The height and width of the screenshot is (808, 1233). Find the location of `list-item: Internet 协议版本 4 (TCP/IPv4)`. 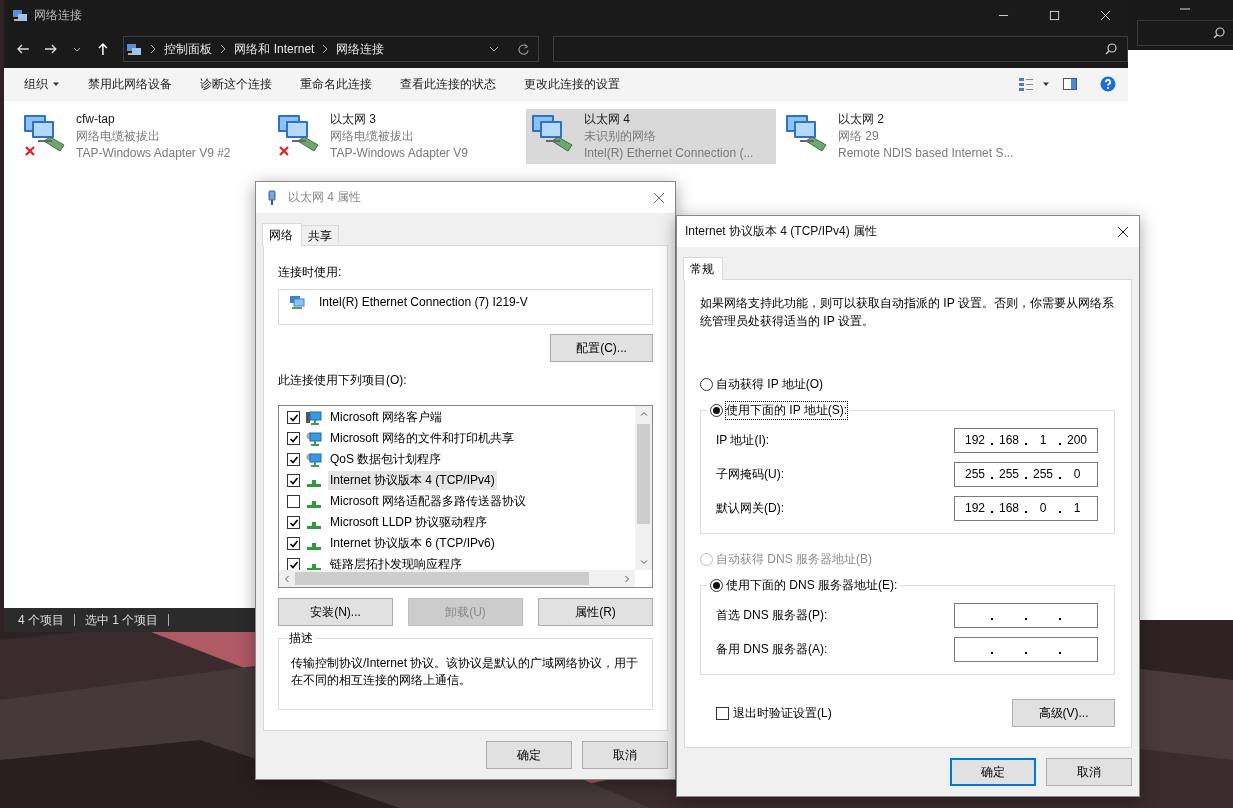

list-item: Internet 协议版本 4 (TCP/IPv4) is located at coordinates (412, 480).